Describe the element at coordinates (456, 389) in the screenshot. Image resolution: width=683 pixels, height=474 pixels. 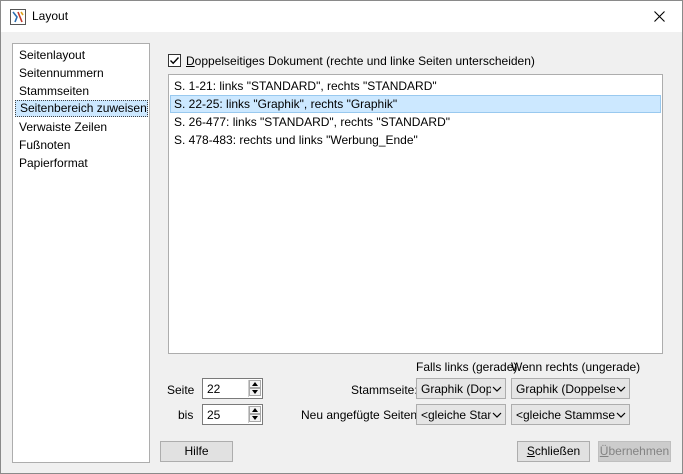
I see `stammseite-left-value: Graphik (Doppelseite)` at that location.